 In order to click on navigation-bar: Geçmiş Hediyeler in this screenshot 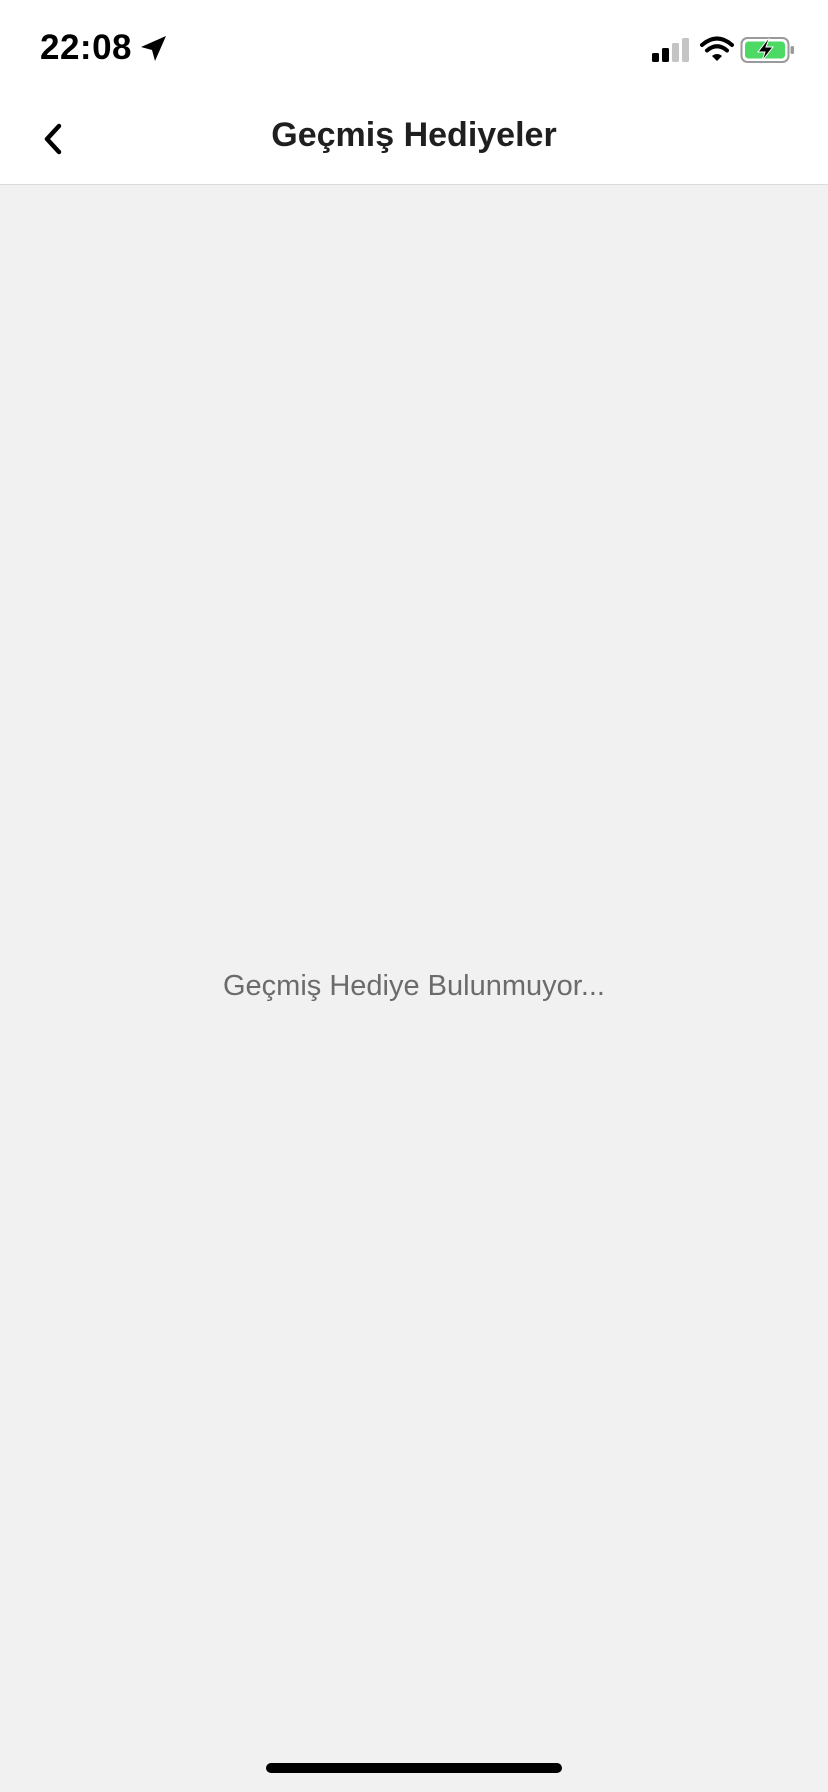, I will do `click(414, 139)`.